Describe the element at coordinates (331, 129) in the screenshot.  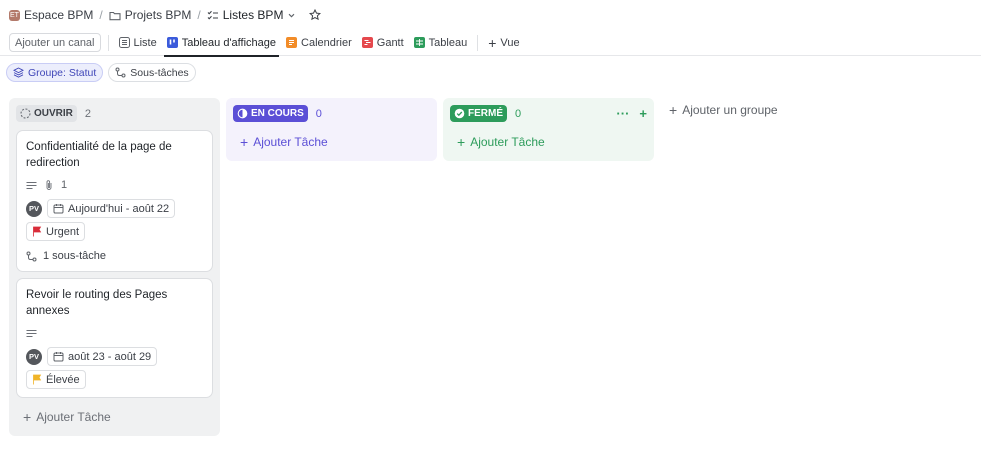
I see `status-column-in-progress: EN COURS 0 + Ajouter Tâche` at that location.